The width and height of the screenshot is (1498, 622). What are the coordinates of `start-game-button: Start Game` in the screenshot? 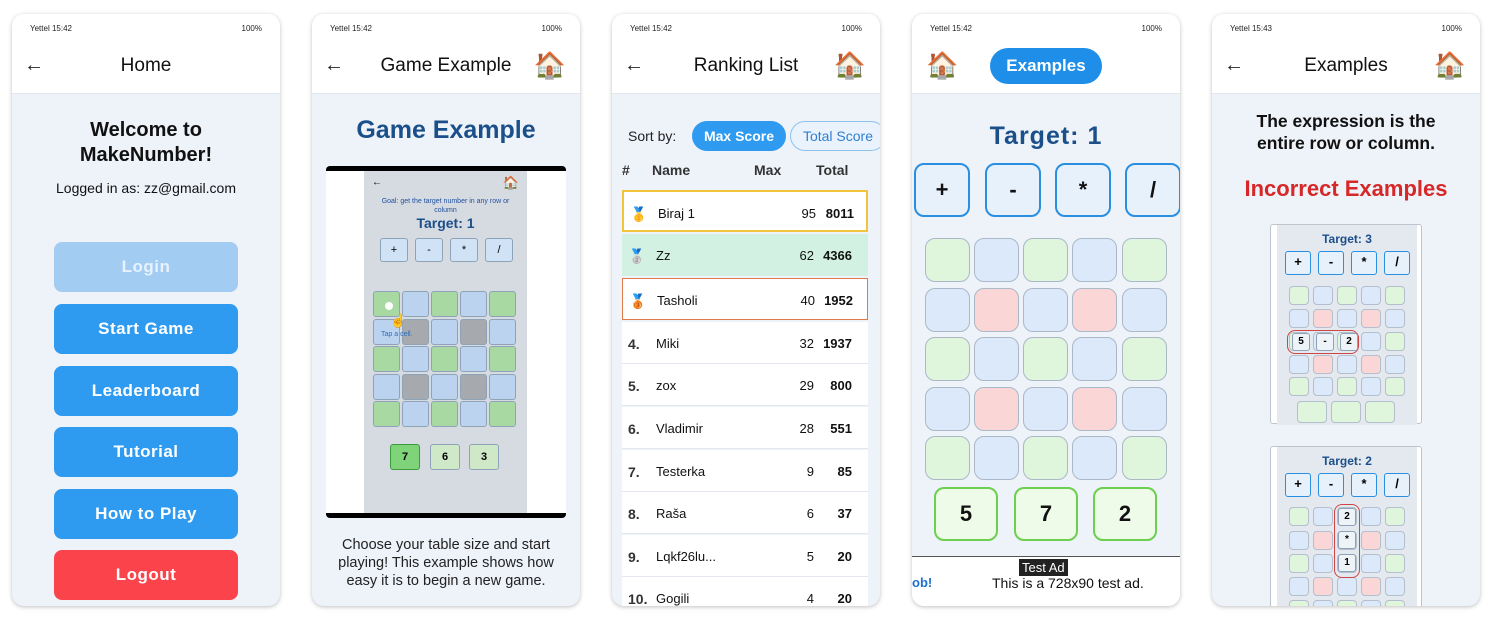 It's located at (146, 329).